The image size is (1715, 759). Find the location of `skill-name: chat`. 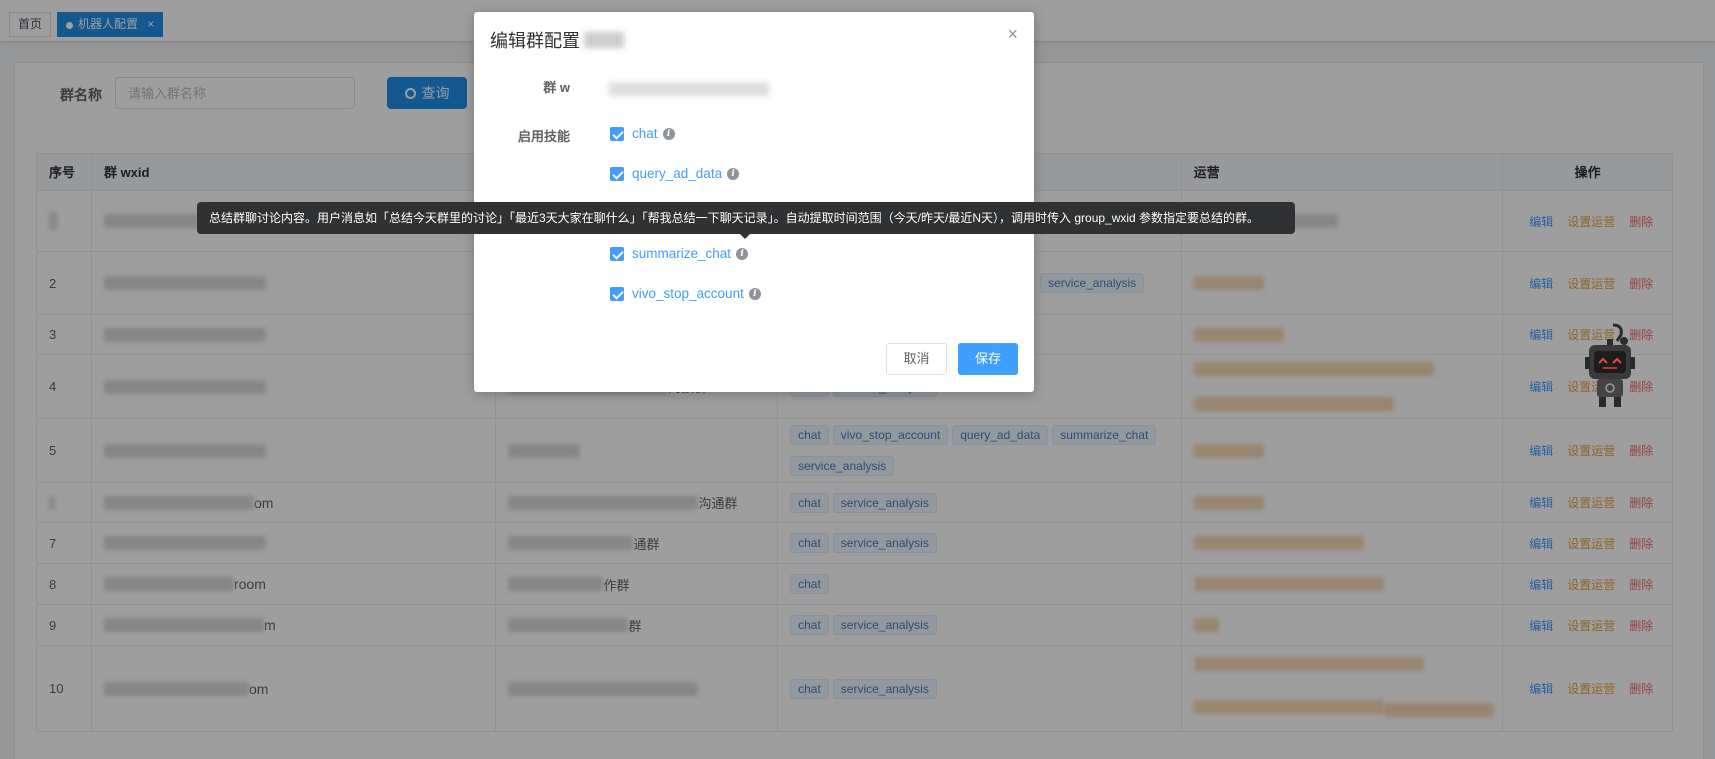

skill-name: chat is located at coordinates (645, 133).